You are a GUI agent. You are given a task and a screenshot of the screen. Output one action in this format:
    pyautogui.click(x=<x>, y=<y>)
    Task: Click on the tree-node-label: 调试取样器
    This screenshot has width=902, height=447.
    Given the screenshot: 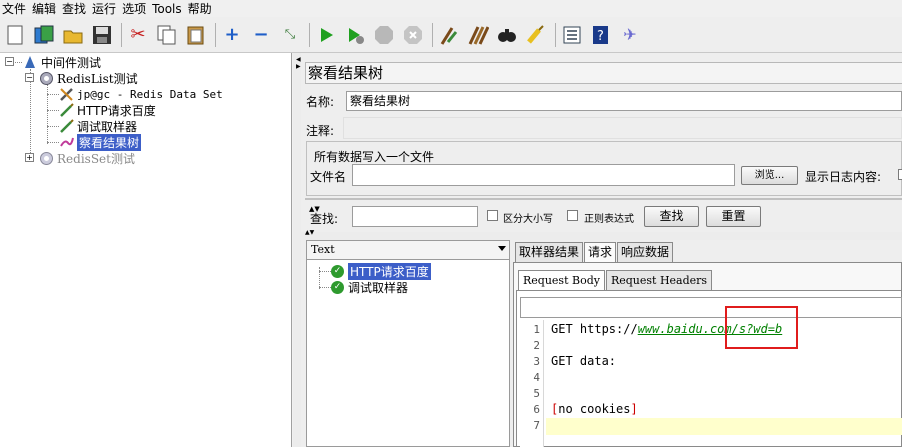 What is the action you would take?
    pyautogui.click(x=107, y=126)
    